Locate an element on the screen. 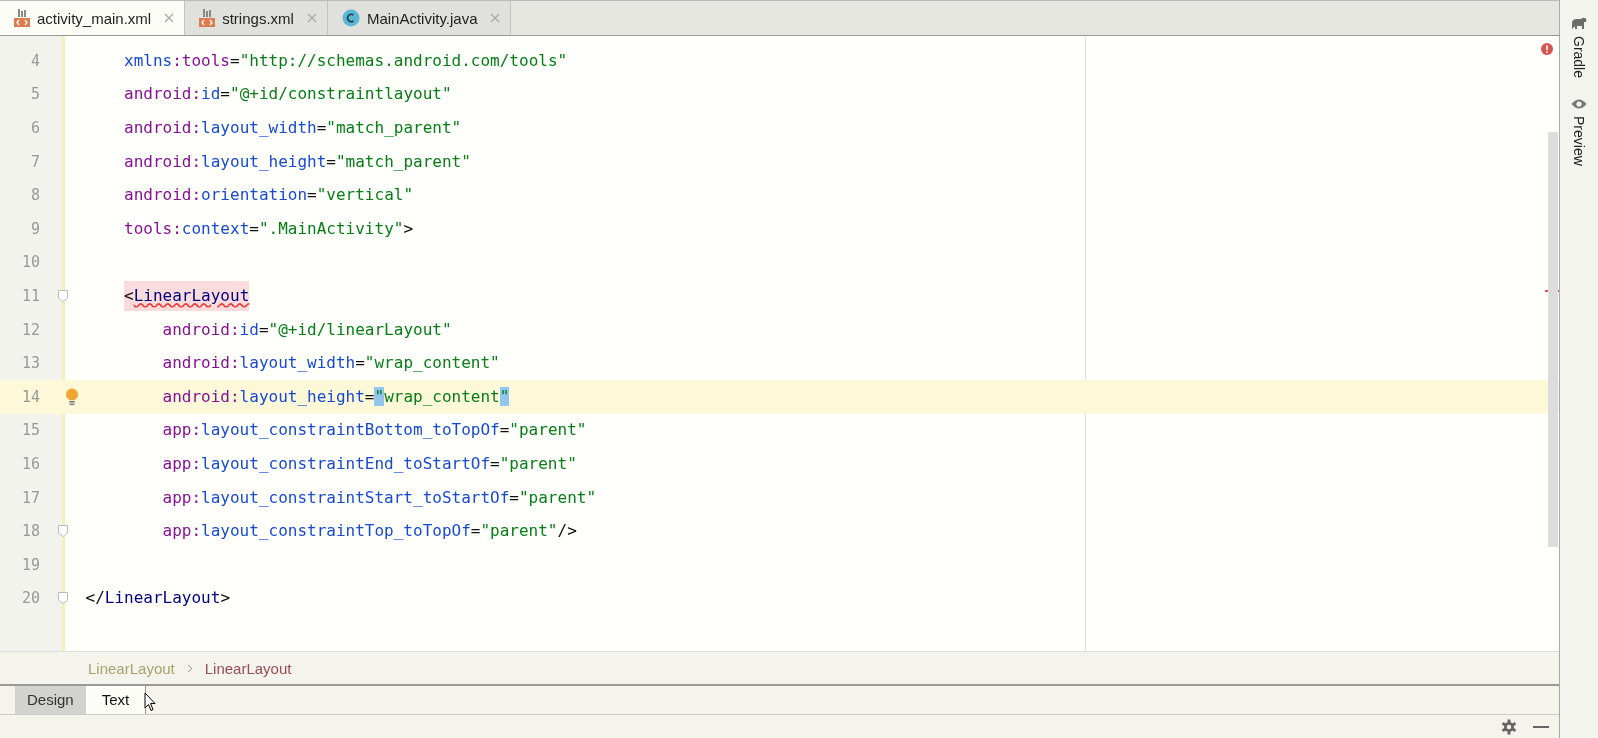 Image resolution: width=1598 pixels, height=738 pixels. line-number: 4 is located at coordinates (35, 60).